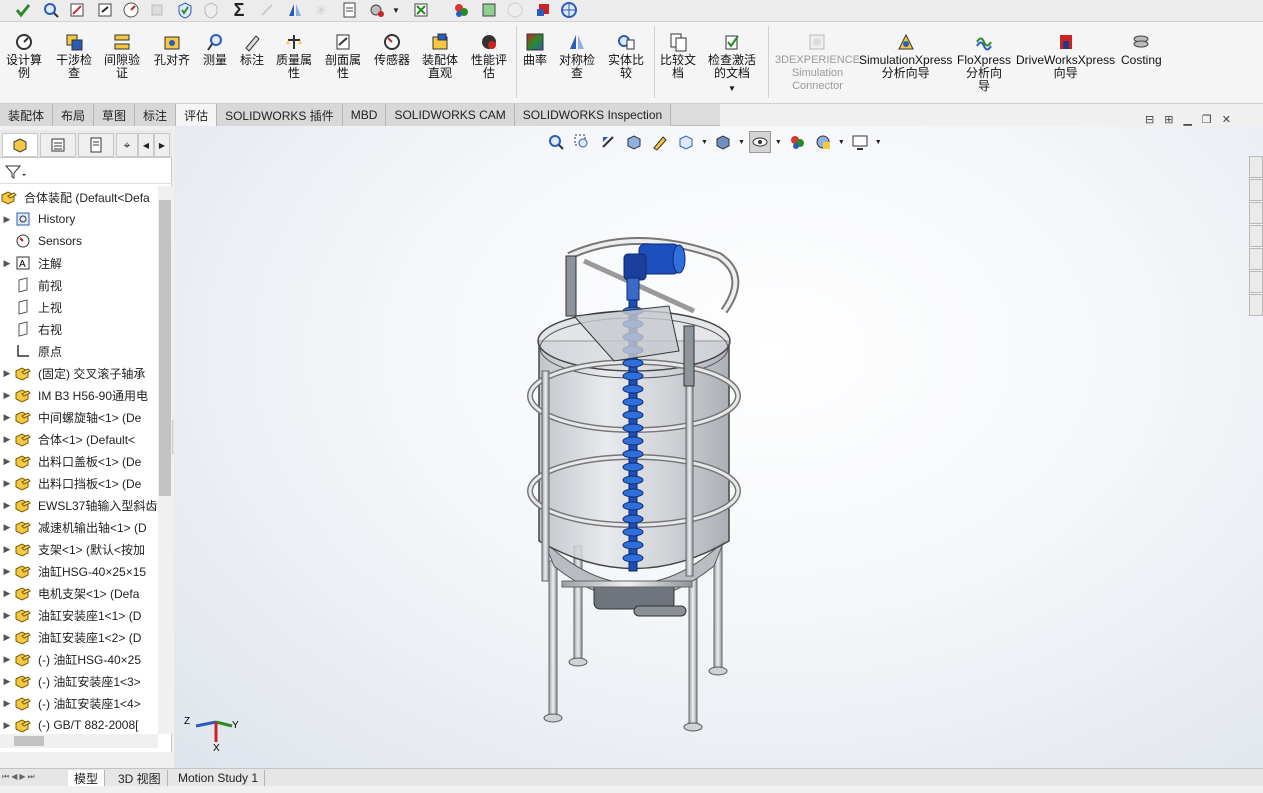 The height and width of the screenshot is (793, 1263). I want to click on prev-tab-icon: ◀, so click(14, 777).